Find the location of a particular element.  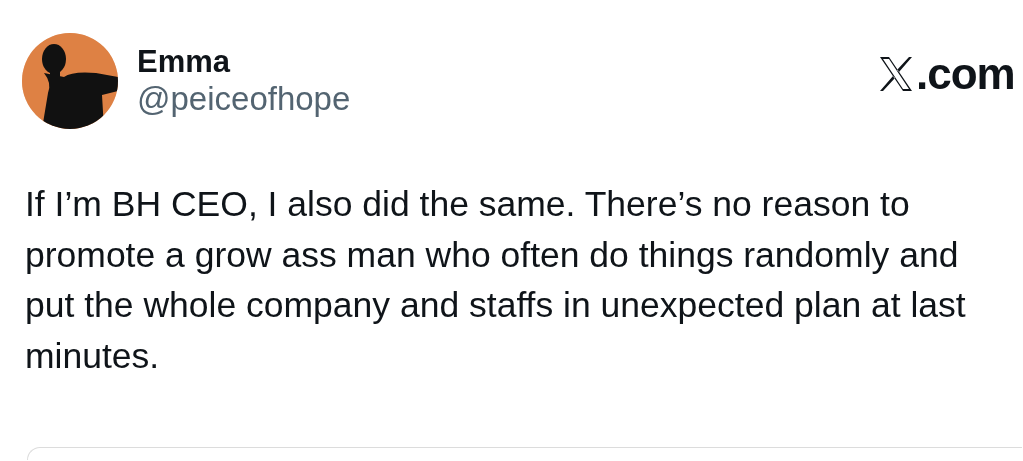

x-logo-icon is located at coordinates (896, 74).